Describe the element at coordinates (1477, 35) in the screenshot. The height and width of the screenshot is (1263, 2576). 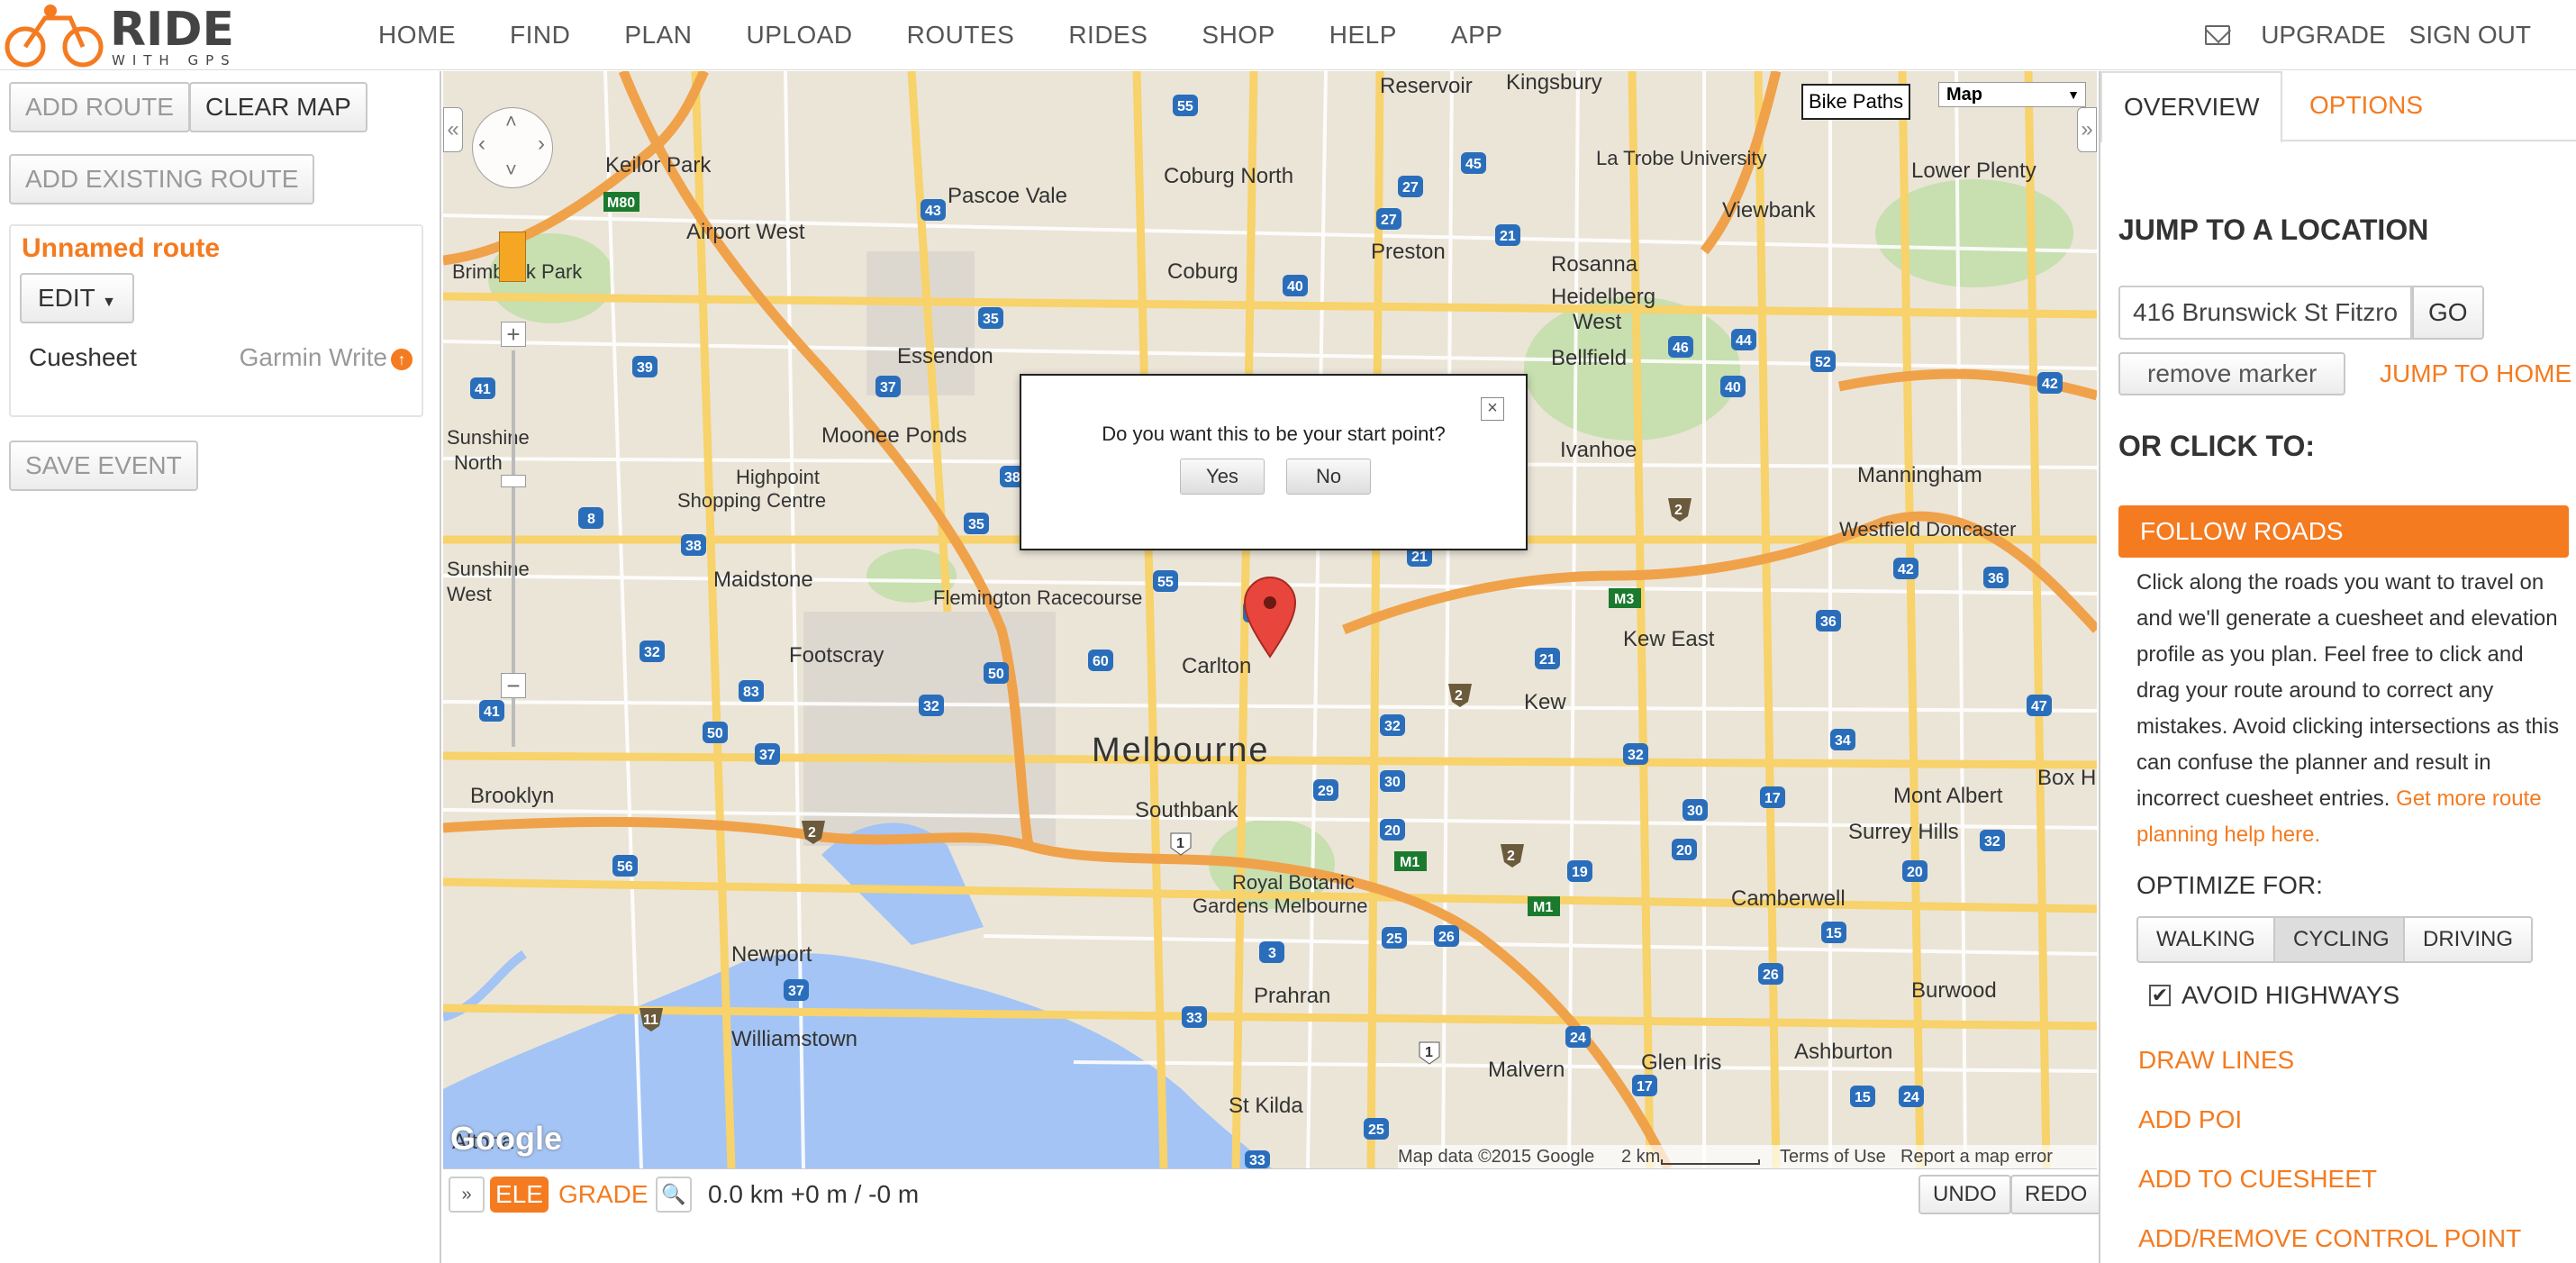
I see `nav-app: APP` at that location.